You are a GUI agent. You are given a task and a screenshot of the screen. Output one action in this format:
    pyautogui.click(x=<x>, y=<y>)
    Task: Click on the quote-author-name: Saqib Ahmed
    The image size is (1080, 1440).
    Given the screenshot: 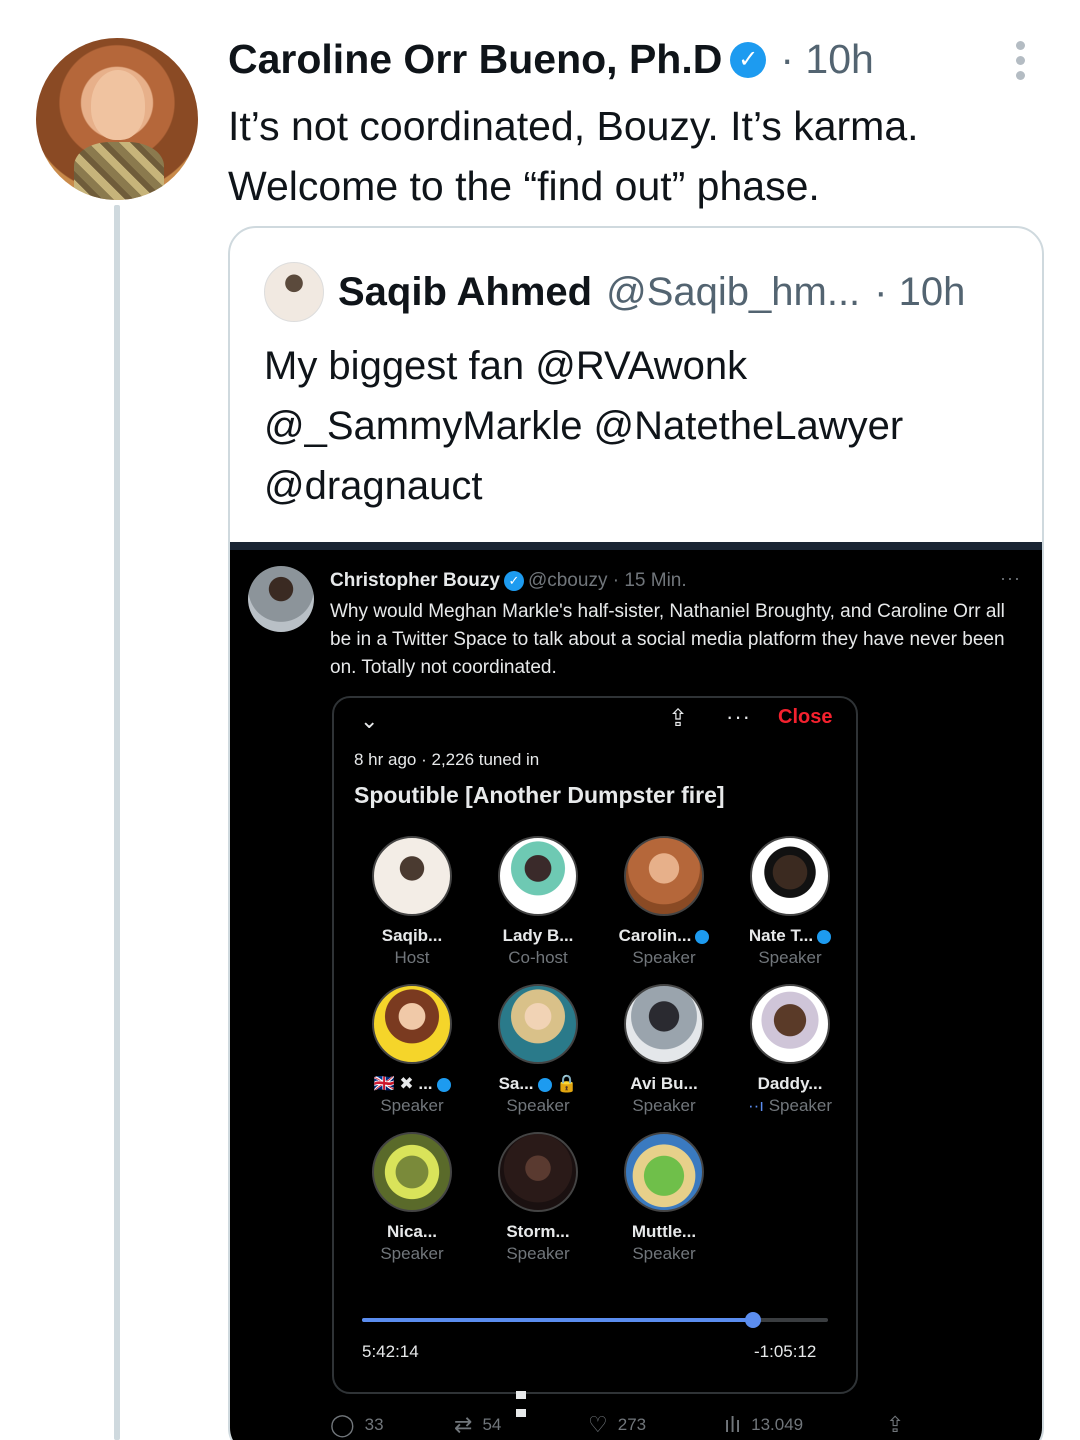 What is the action you would take?
    pyautogui.click(x=465, y=291)
    